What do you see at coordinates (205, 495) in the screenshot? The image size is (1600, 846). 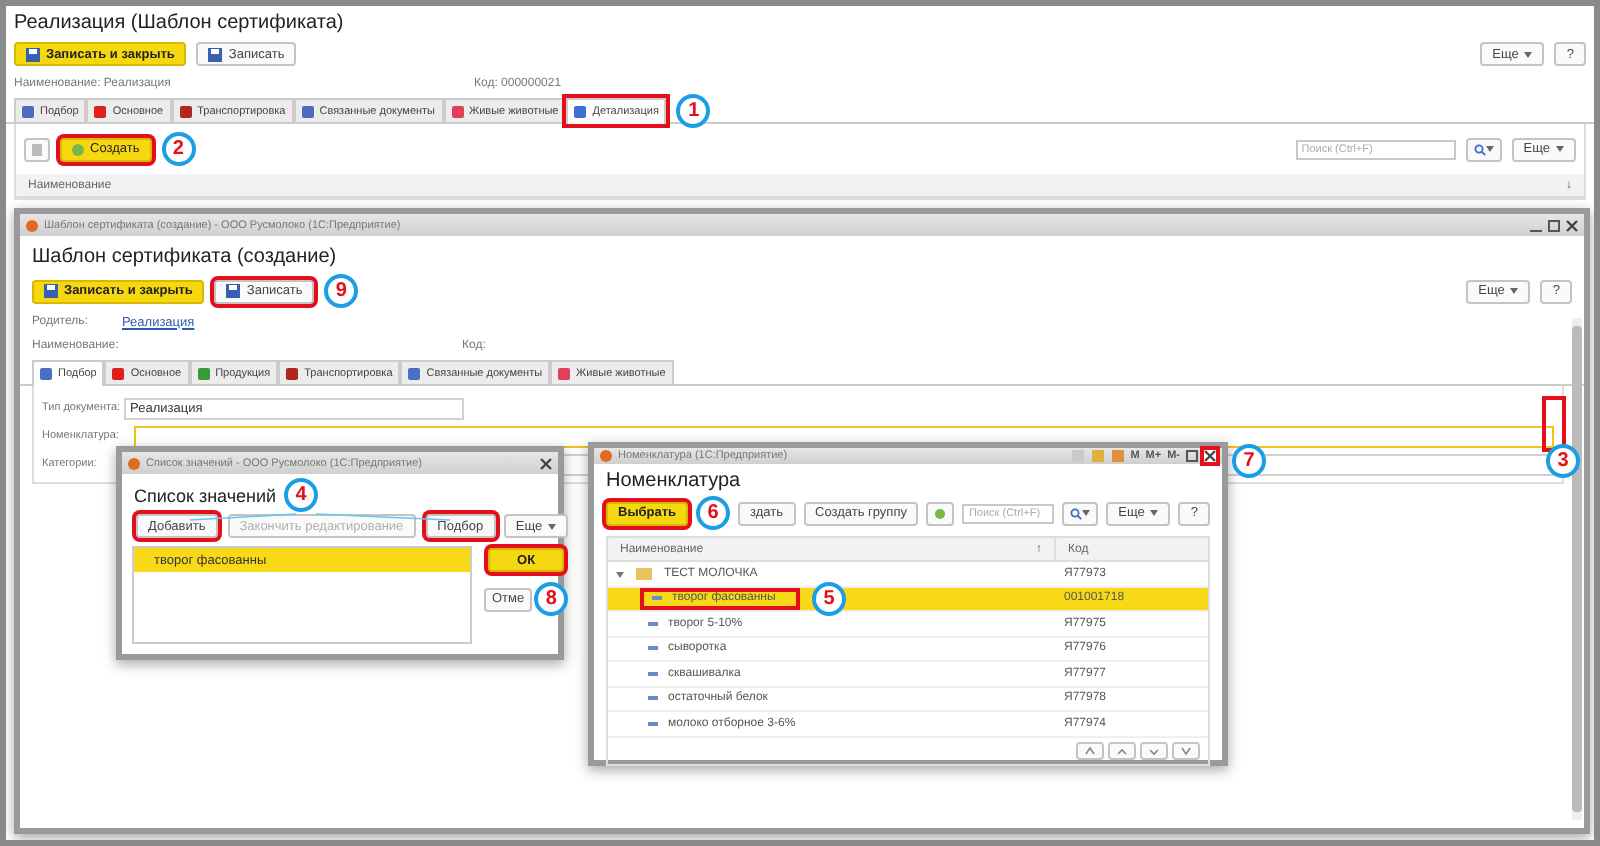 I see `dialog-title: Список значений` at bounding box center [205, 495].